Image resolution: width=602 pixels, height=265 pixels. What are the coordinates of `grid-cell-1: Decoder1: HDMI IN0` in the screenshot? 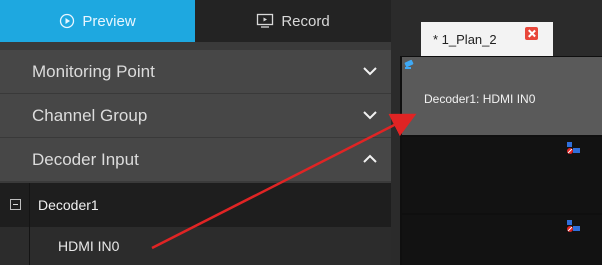 It's located at (502, 96).